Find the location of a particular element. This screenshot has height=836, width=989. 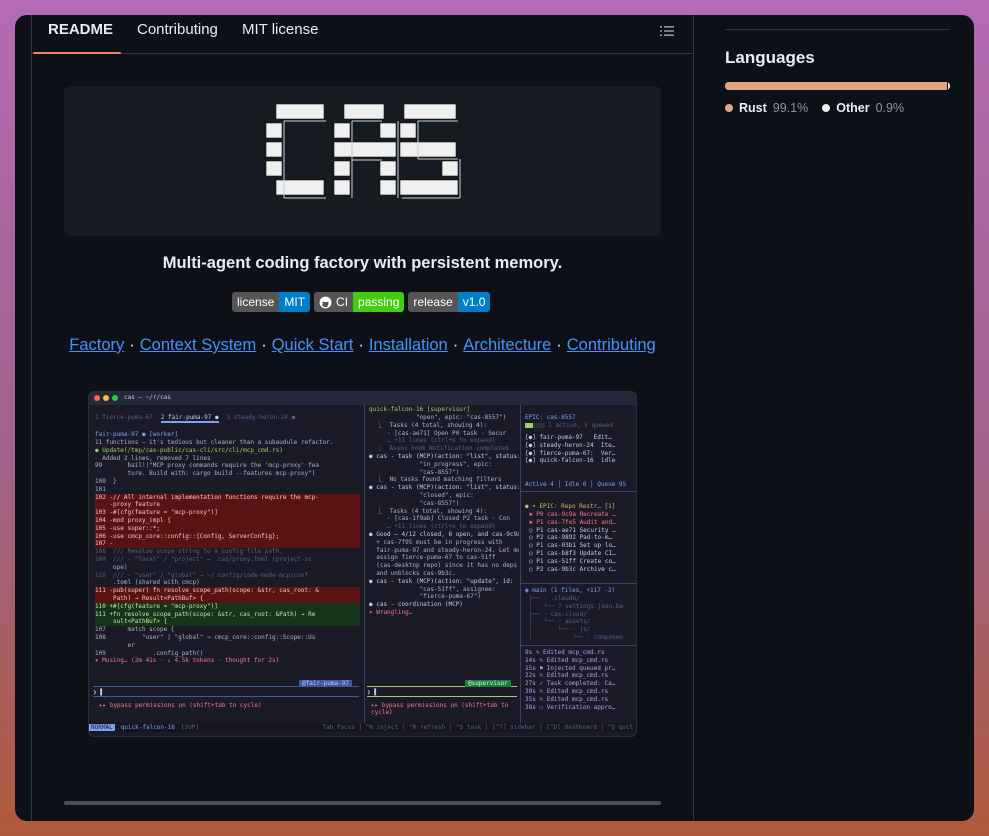

language-item-other: Other 0.9% is located at coordinates (863, 108).